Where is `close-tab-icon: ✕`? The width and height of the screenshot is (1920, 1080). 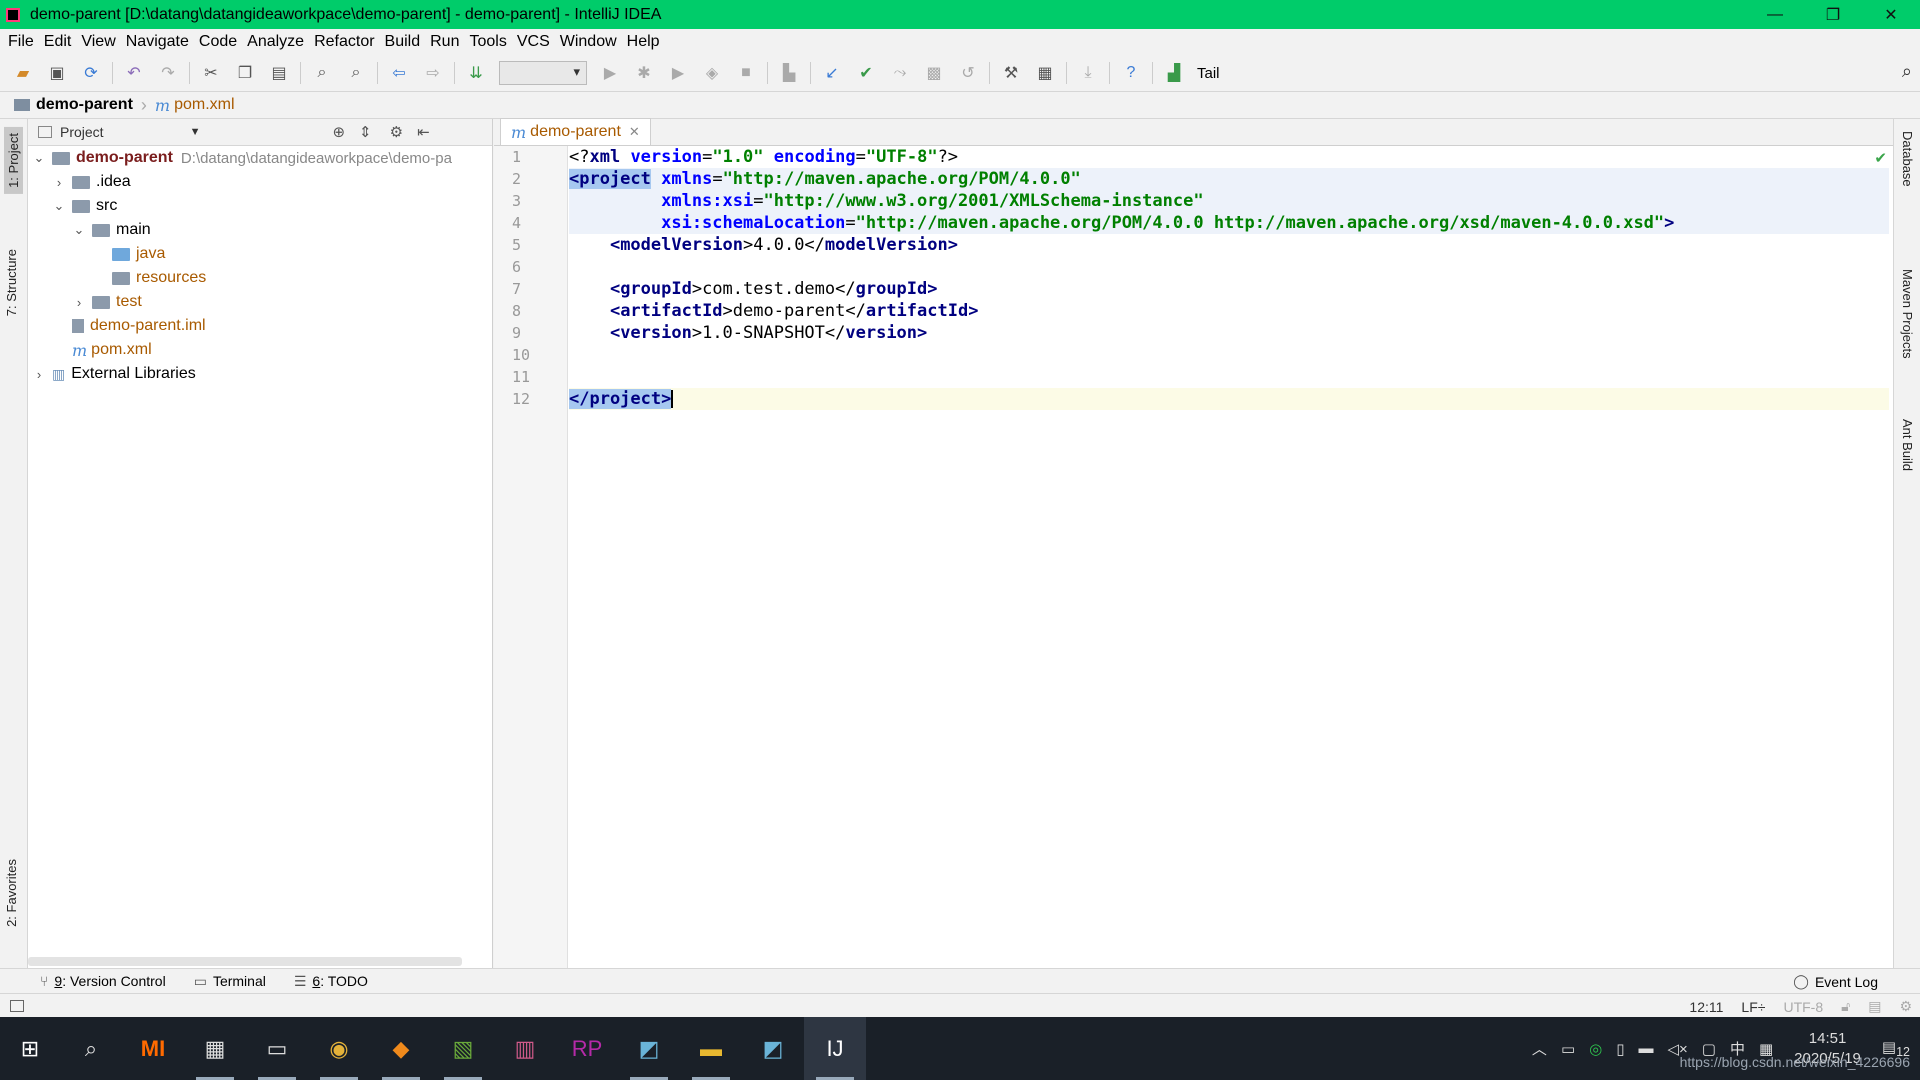 close-tab-icon: ✕ is located at coordinates (634, 132).